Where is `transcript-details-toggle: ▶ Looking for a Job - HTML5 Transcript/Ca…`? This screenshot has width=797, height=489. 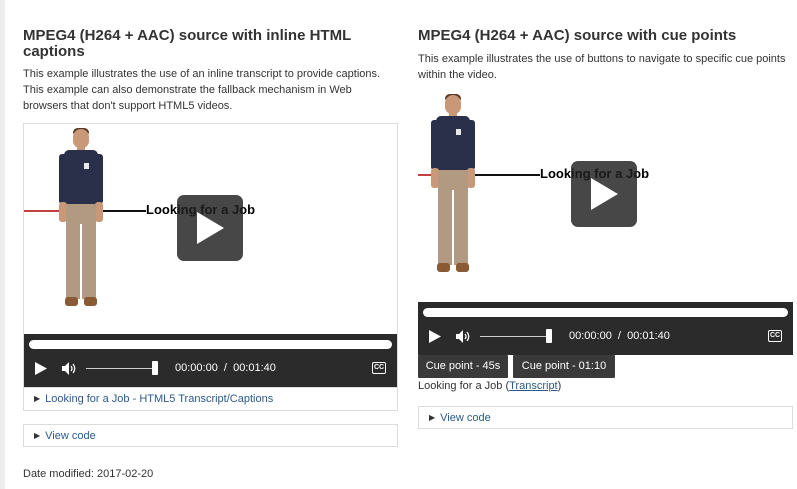
transcript-details-toggle: ▶ Looking for a Job - HTML5 Transcript/Ca… is located at coordinates (210, 398).